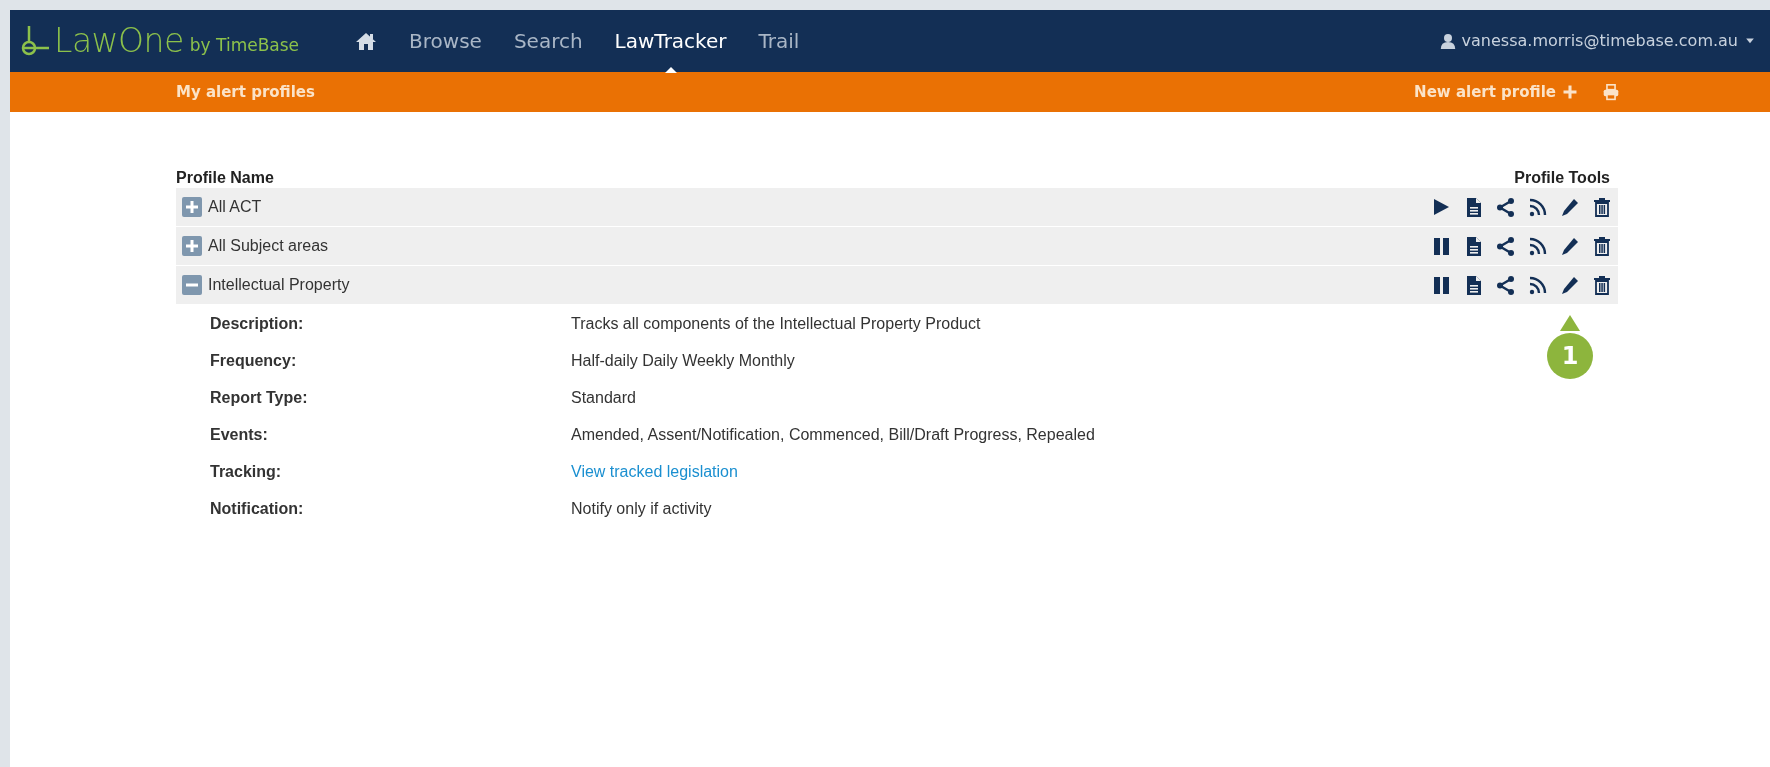 Image resolution: width=1770 pixels, height=767 pixels. Describe the element at coordinates (257, 508) in the screenshot. I see `detail-label: Notification:` at that location.